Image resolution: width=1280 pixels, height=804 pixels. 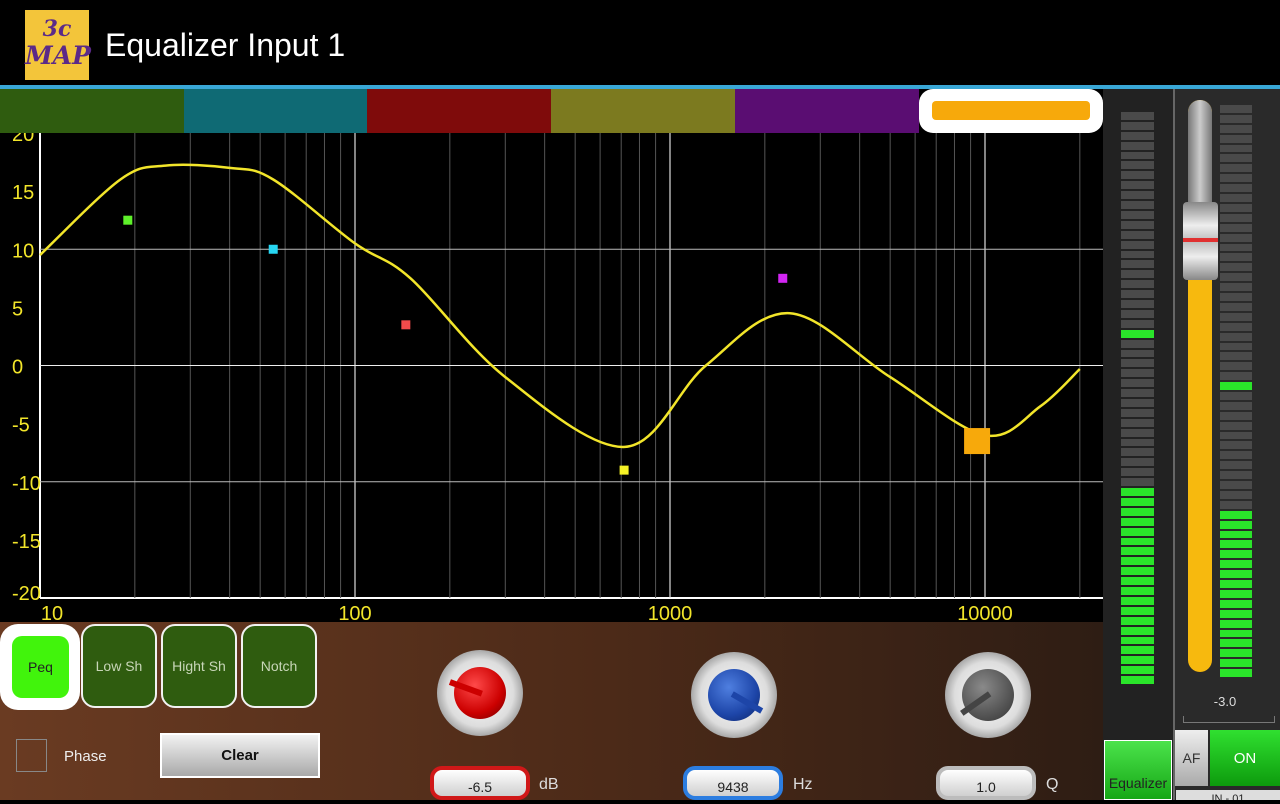 I want to click on on-button: ON, so click(x=1245, y=758).